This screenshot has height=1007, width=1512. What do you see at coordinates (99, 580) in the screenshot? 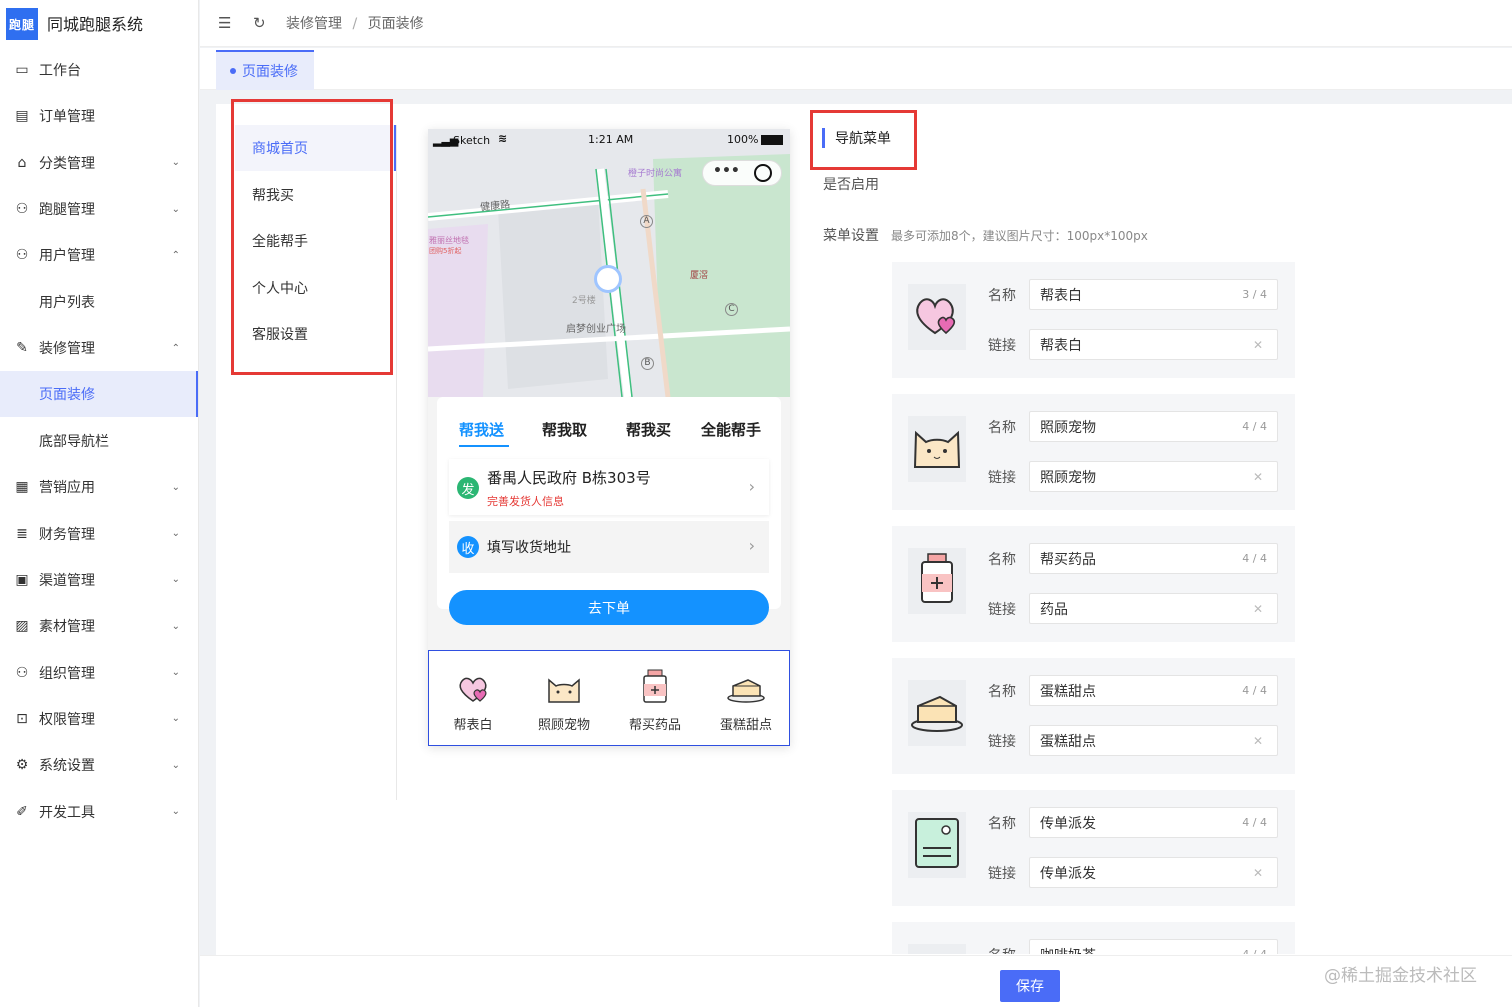
I see `sidebar-item: ▣ 渠道管理 ⌄` at bounding box center [99, 580].